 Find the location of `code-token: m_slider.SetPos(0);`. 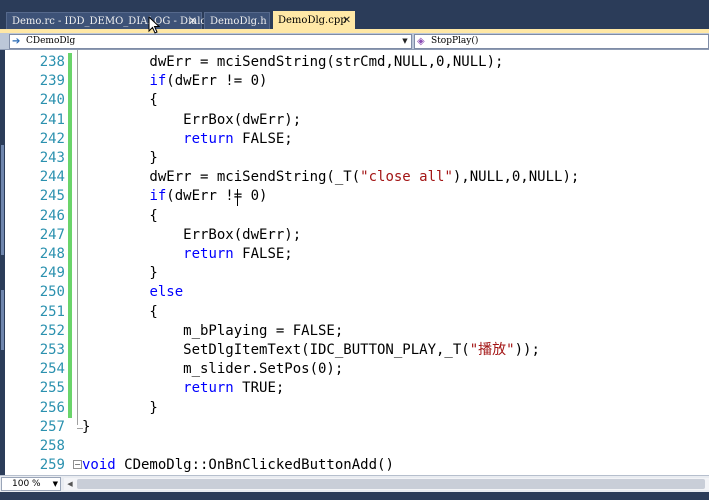

code-token: m_slider.SetPos(0); is located at coordinates (213, 369).